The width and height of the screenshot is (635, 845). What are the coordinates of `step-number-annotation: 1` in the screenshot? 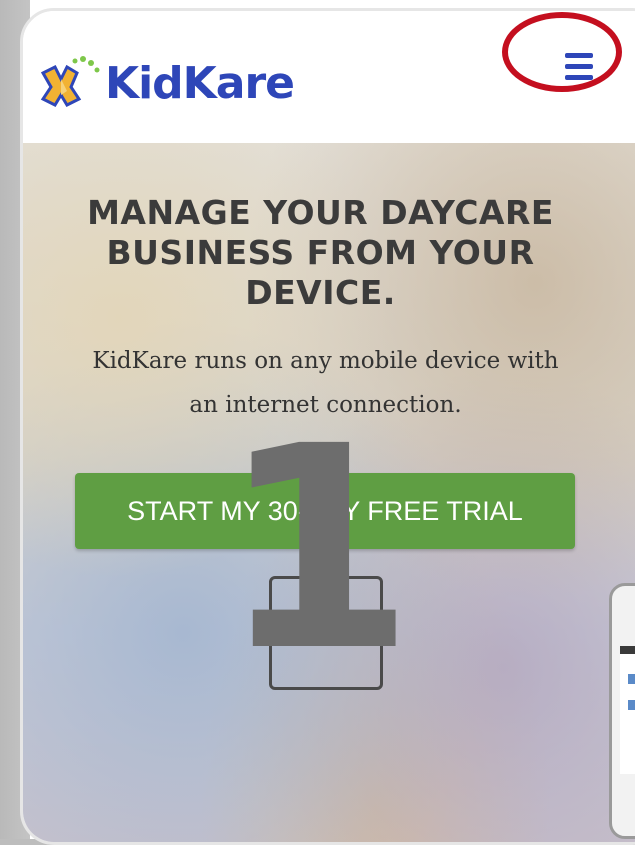 It's located at (317, 550).